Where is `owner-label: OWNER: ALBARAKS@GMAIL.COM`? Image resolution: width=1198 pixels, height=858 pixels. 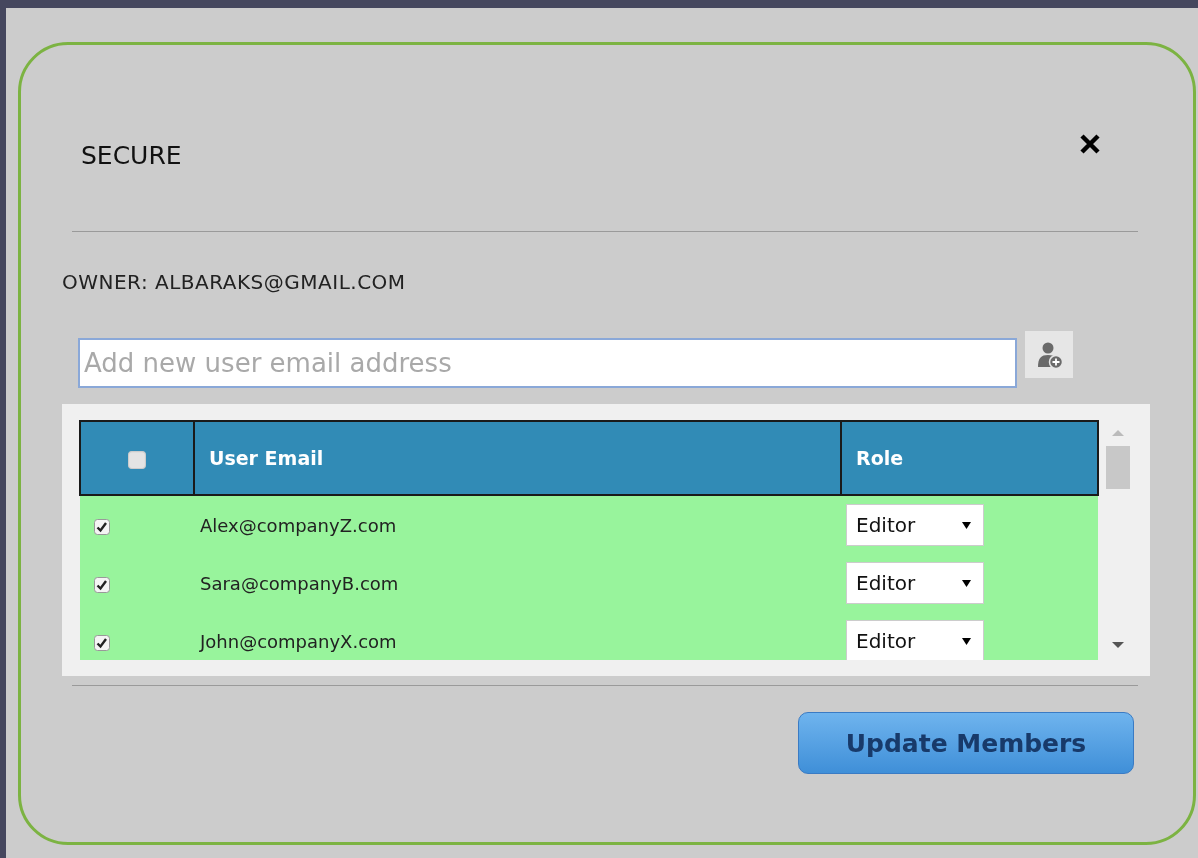
owner-label: OWNER: ALBARAKS@GMAIL.COM is located at coordinates (234, 282).